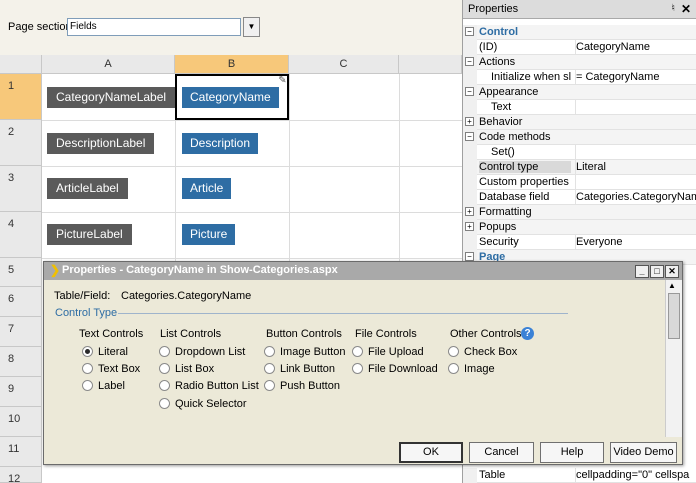  Describe the element at coordinates (108, 64) in the screenshot. I see `column-header-a: A` at that location.